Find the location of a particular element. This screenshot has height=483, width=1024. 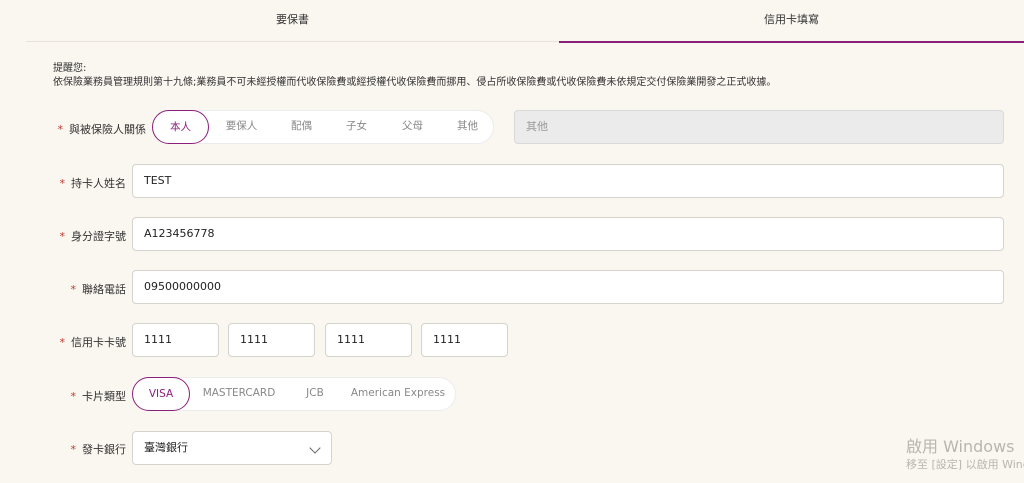

tab-application-form: 要保書 is located at coordinates (292, 21).